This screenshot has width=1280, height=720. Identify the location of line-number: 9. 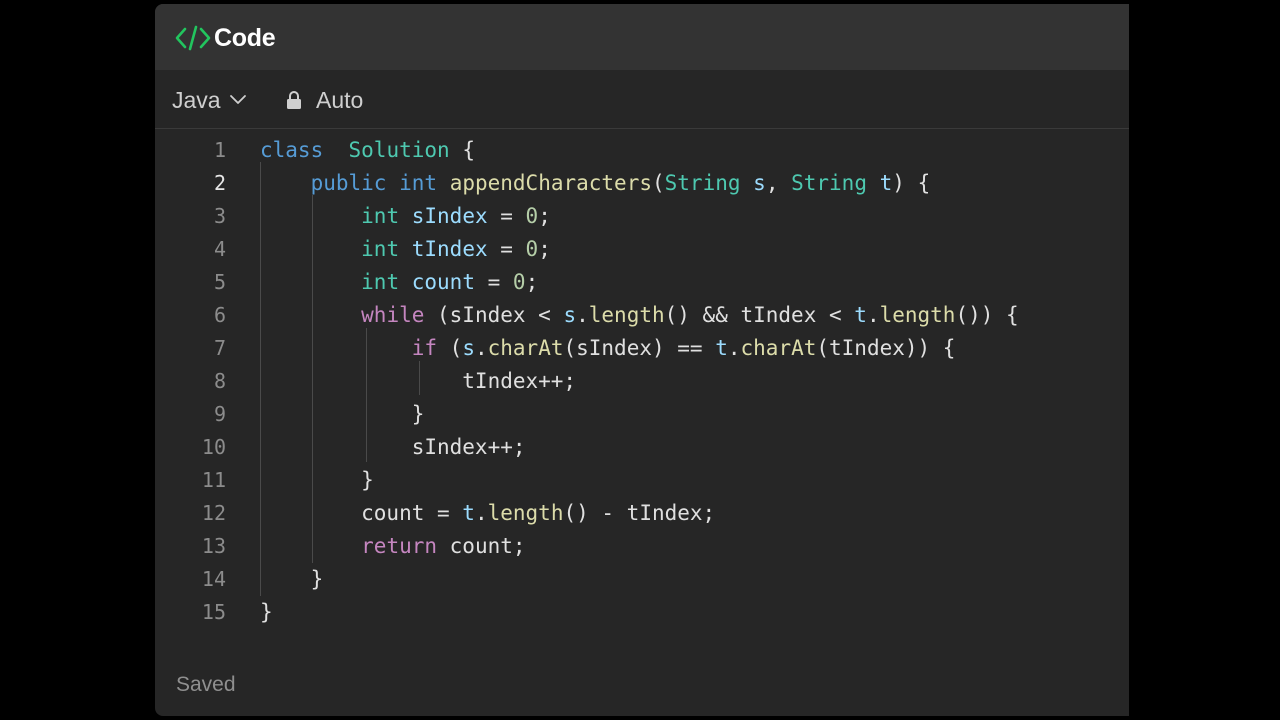
(219, 414).